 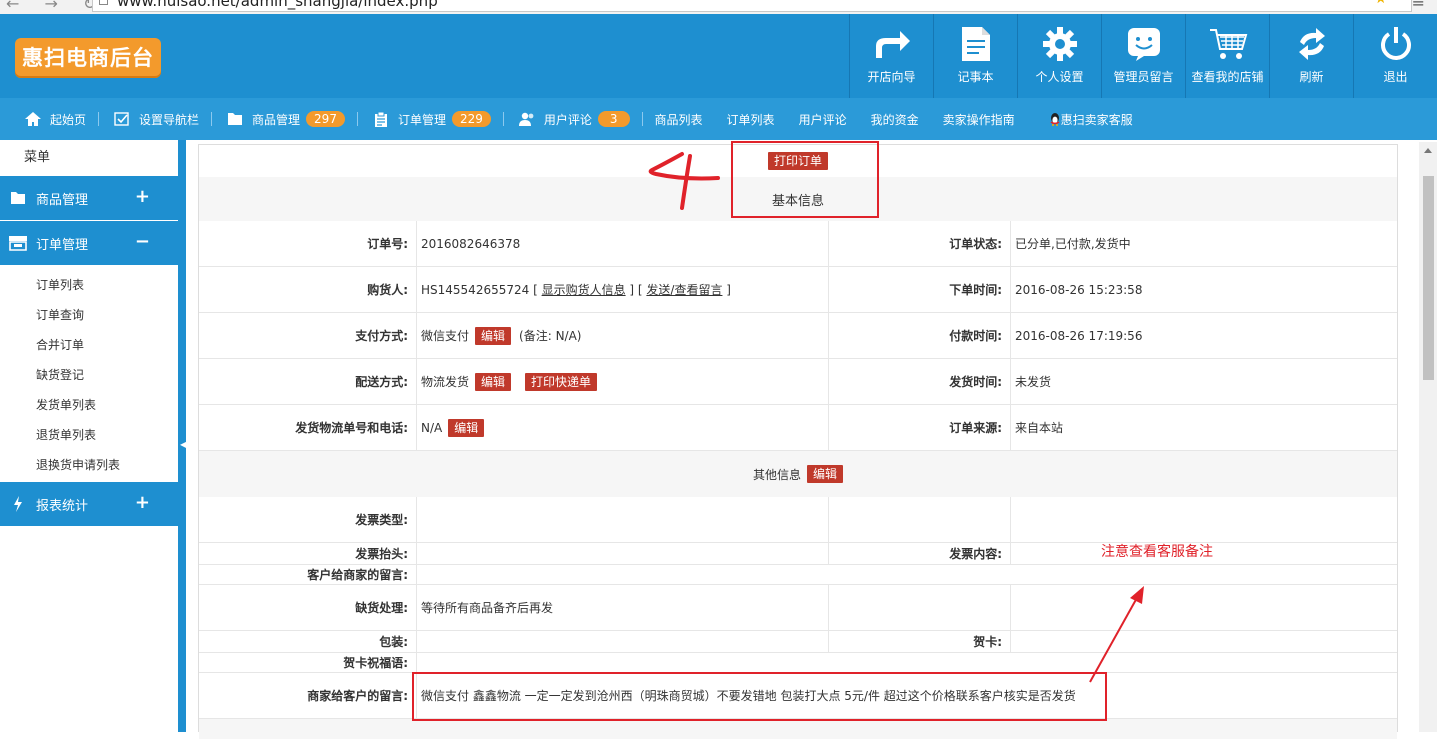 I want to click on bookmark-star-icon: ★, so click(x=1380, y=3).